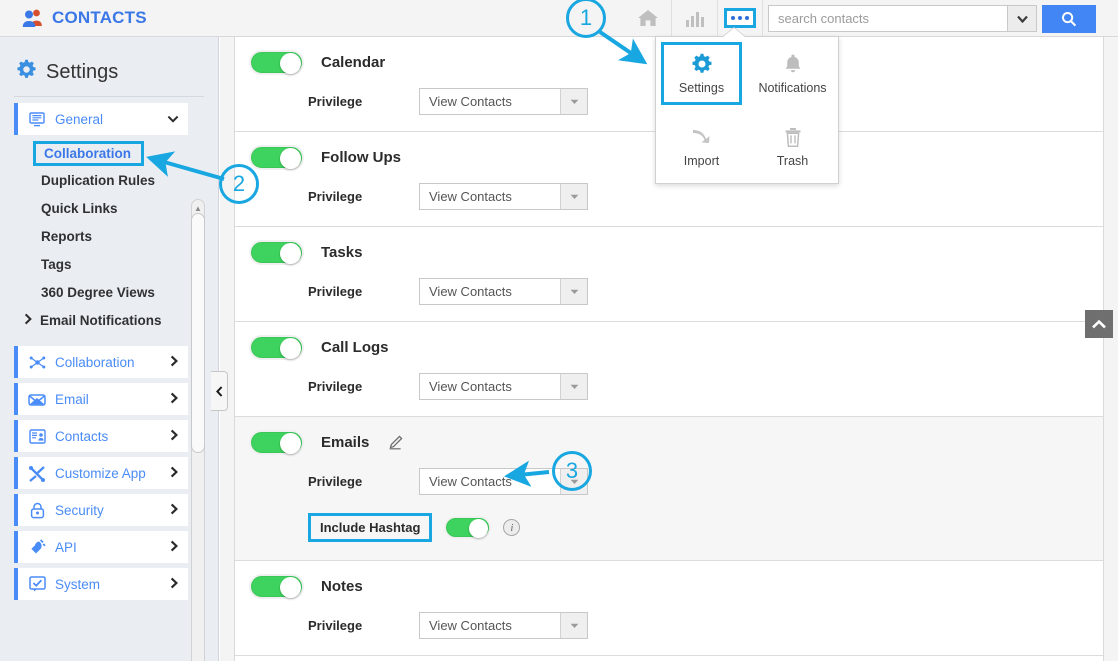  Describe the element at coordinates (219, 391) in the screenshot. I see `sidebar-collapse-handle` at that location.